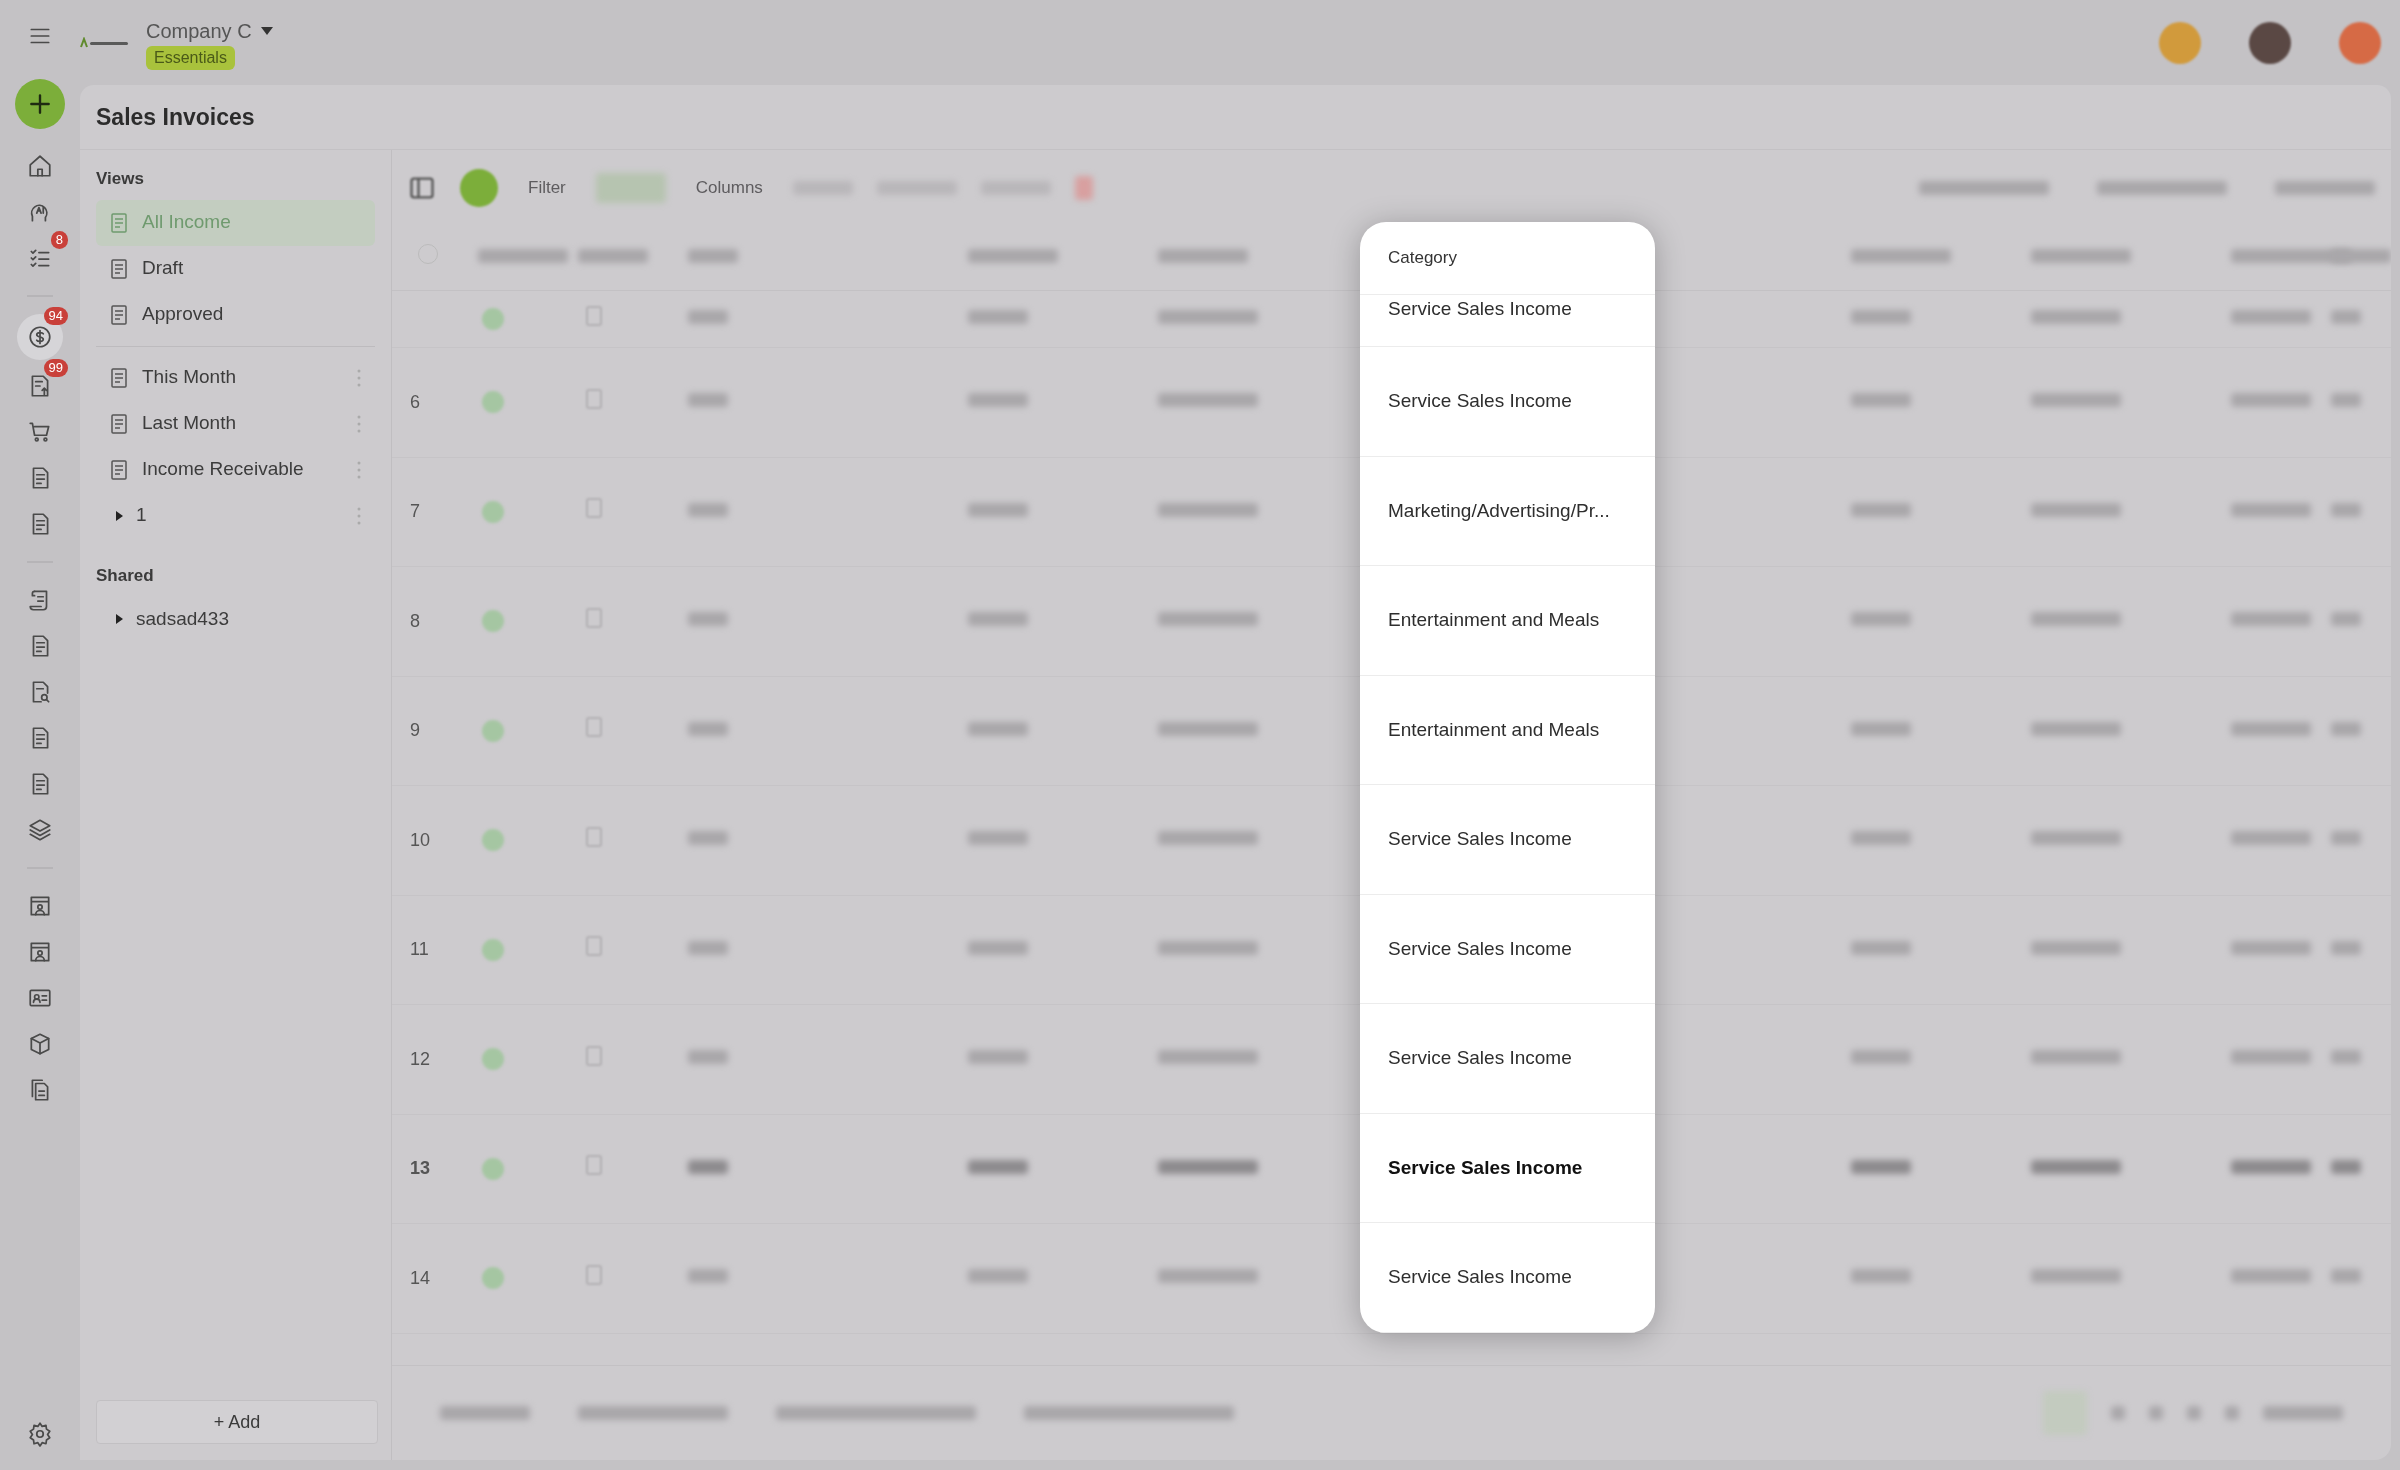  Describe the element at coordinates (59, 240) in the screenshot. I see `count-badge: 8` at that location.